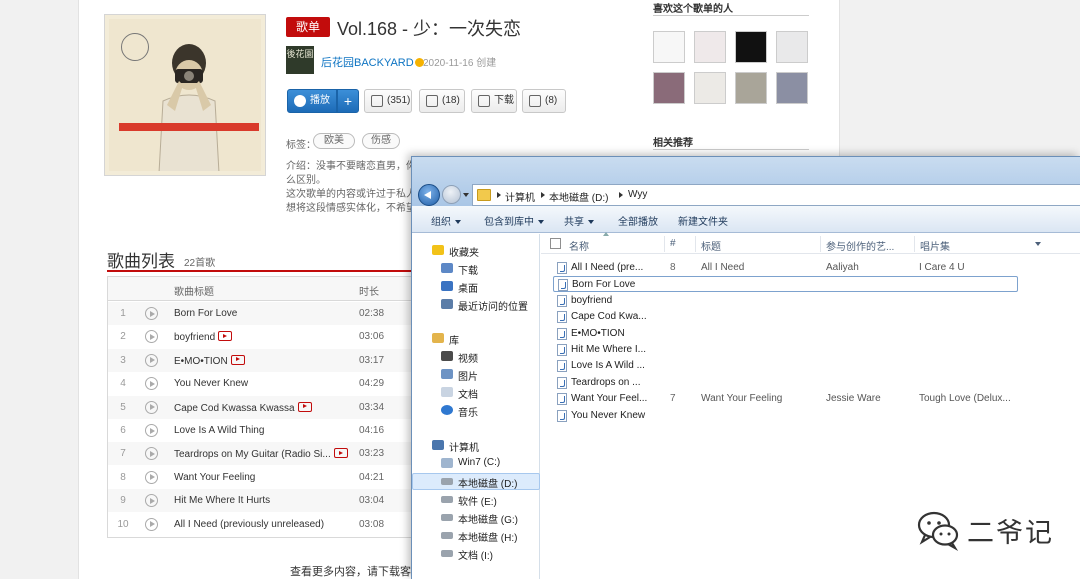 The image size is (1080, 579). I want to click on select-all-checkbox, so click(555, 243).